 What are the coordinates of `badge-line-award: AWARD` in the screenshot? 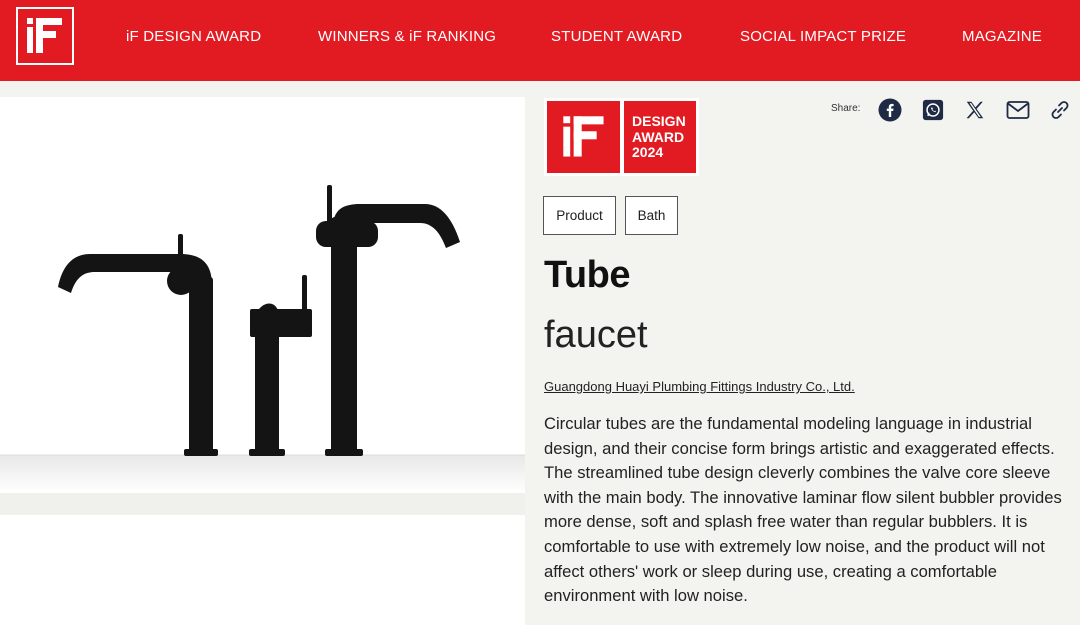 It's located at (658, 136).